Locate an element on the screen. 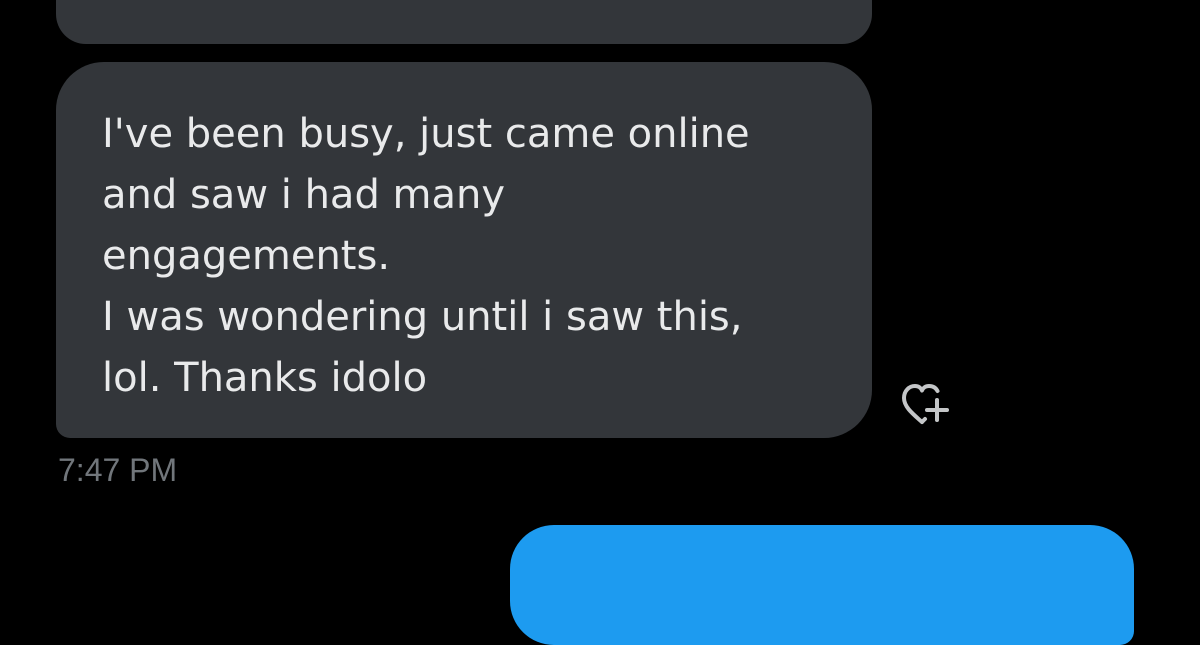 The image size is (1200, 645). add-reaction-heart-icon is located at coordinates (925, 404).